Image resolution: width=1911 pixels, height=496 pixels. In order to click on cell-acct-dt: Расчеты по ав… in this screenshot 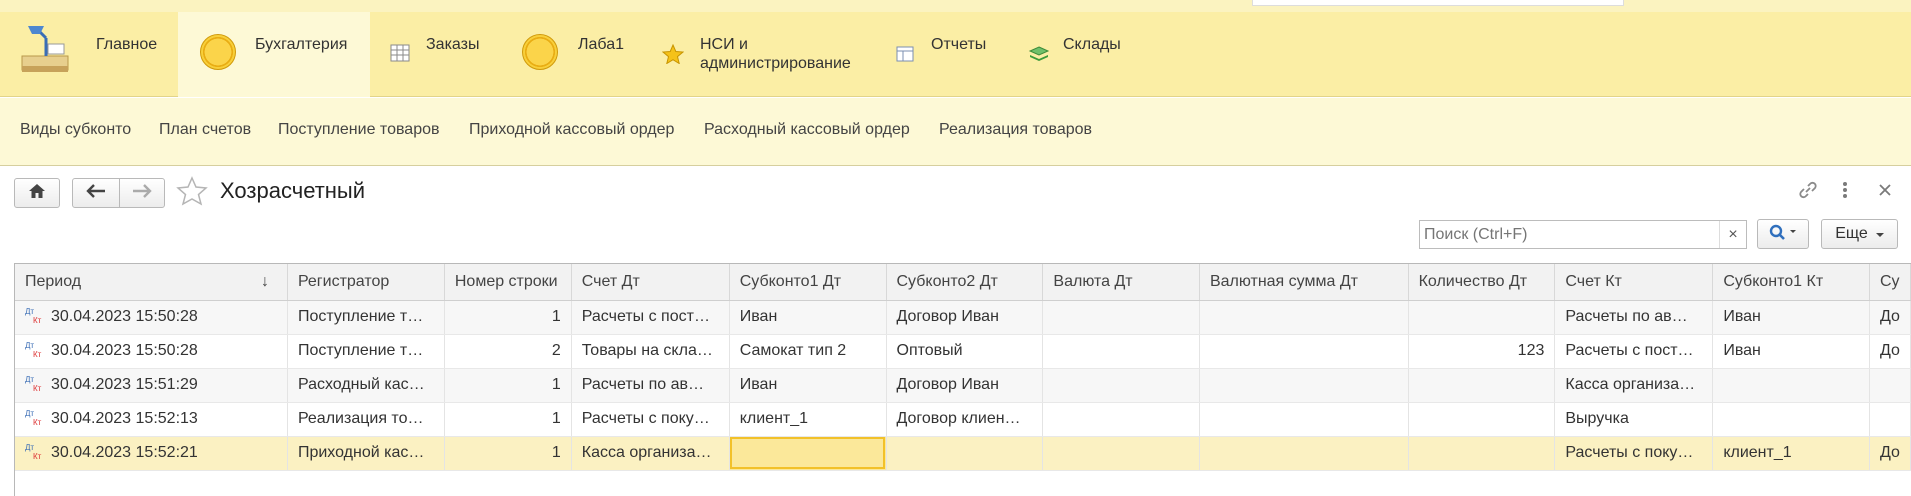, I will do `click(650, 385)`.